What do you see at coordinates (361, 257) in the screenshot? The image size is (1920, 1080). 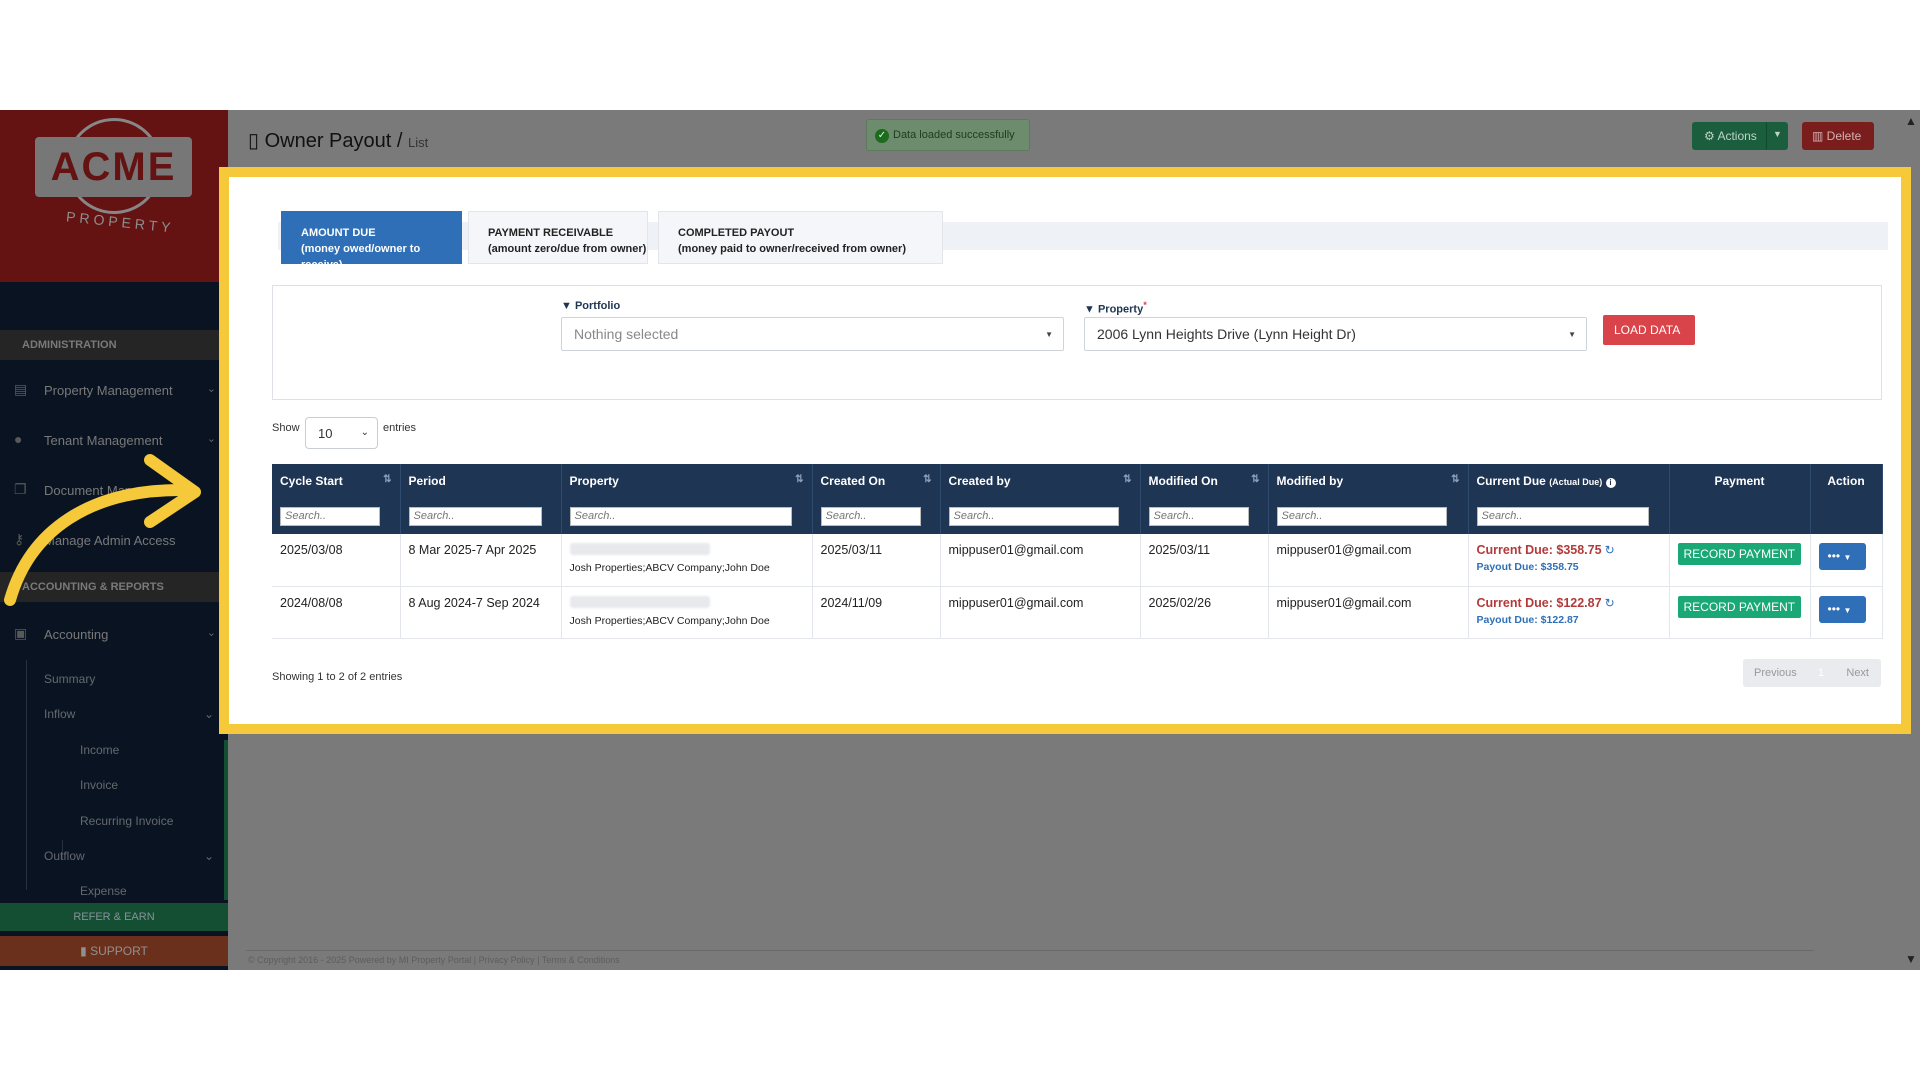 I see `tab-subtitle: (money owed/owner to receive)` at bounding box center [361, 257].